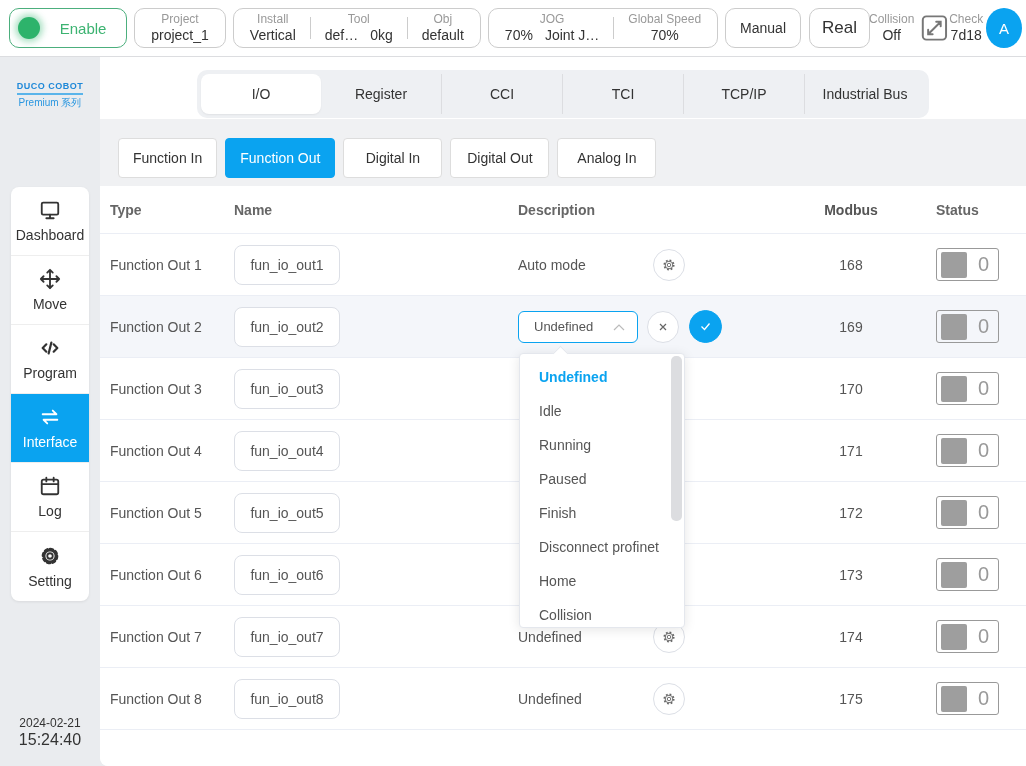 This screenshot has height=766, width=1026. Describe the element at coordinates (443, 19) in the screenshot. I see `field-label: Obj` at that location.